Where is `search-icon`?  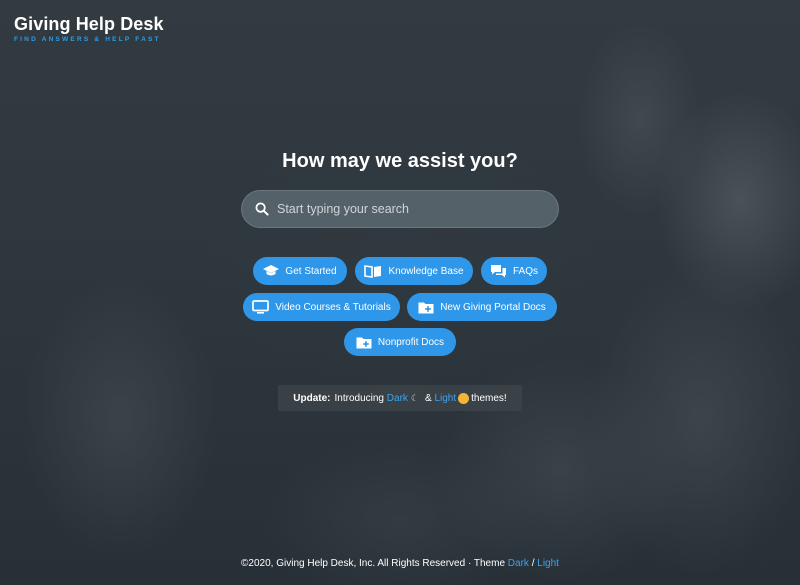
search-icon is located at coordinates (262, 209).